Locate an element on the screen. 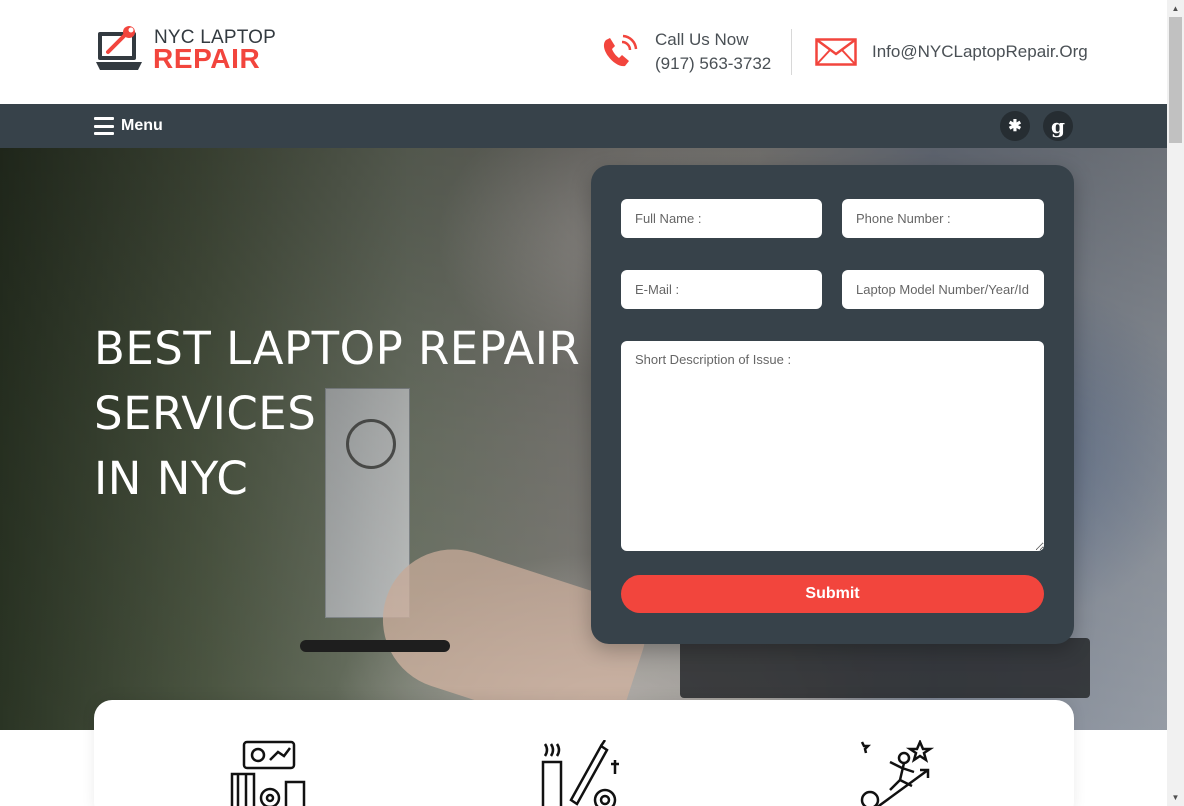 This screenshot has height=806, width=1184. success-climb-icon is located at coordinates (897, 773).